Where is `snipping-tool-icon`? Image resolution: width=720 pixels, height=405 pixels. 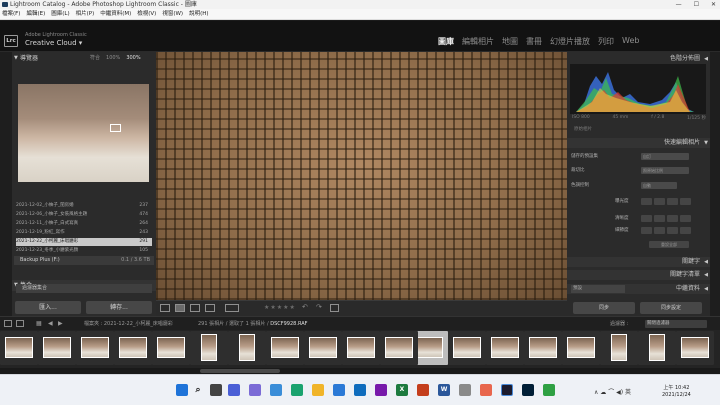 snipping-tool-icon is located at coordinates (276, 390).